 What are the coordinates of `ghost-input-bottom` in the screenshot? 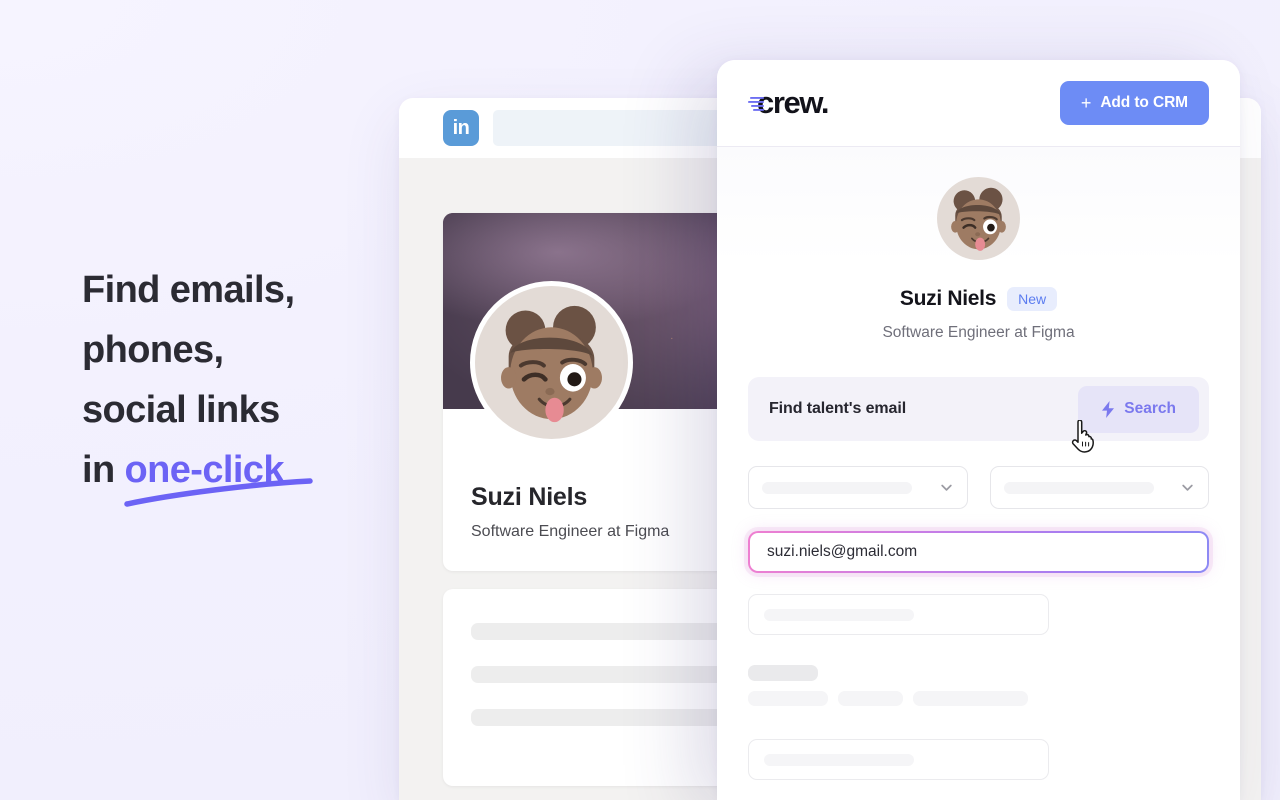 It's located at (898, 759).